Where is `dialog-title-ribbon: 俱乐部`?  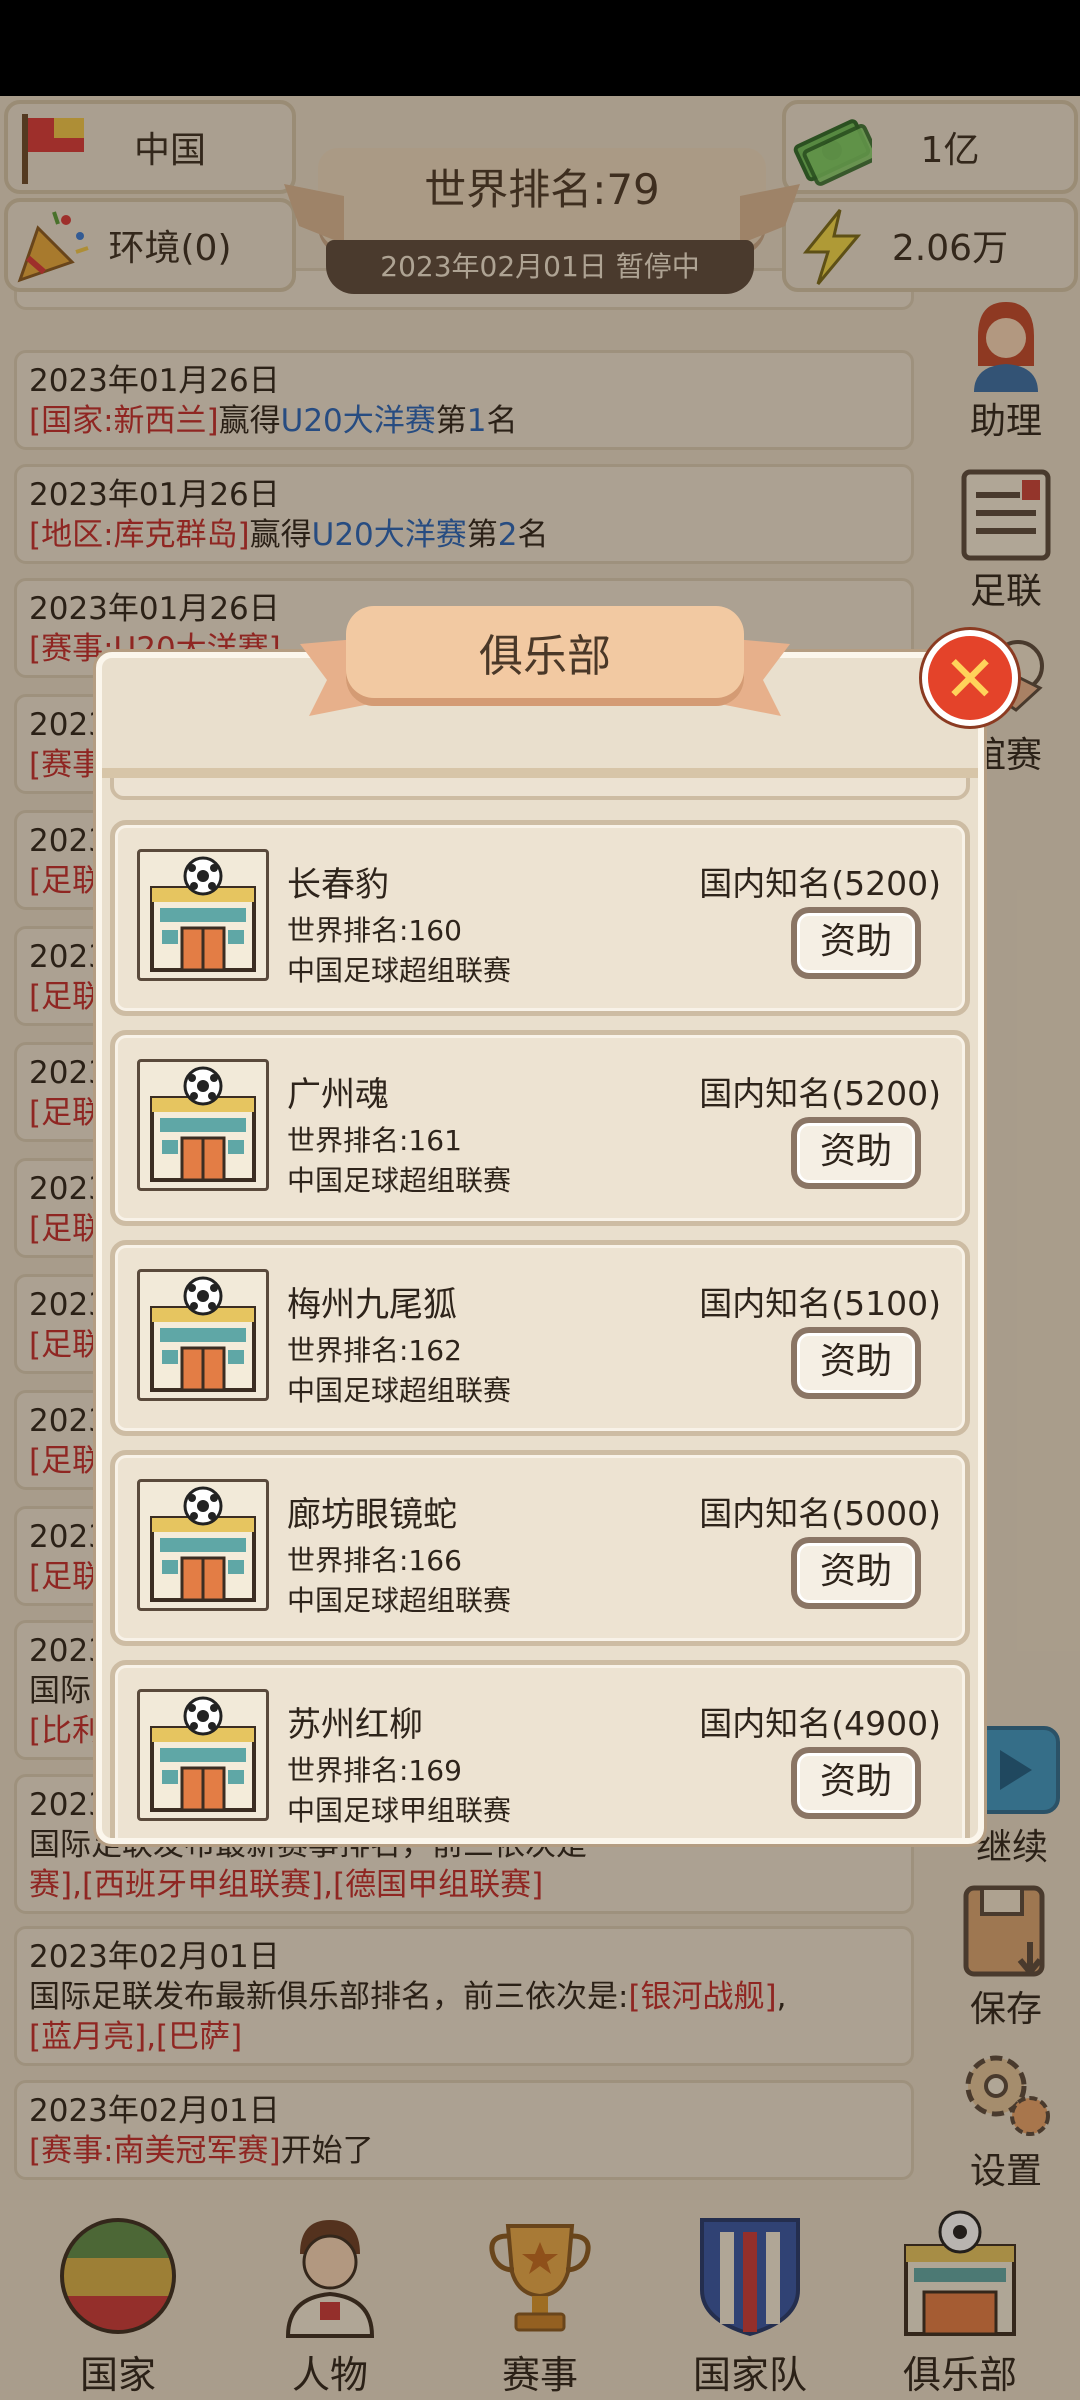
dialog-title-ribbon: 俱乐部 is located at coordinates (545, 671).